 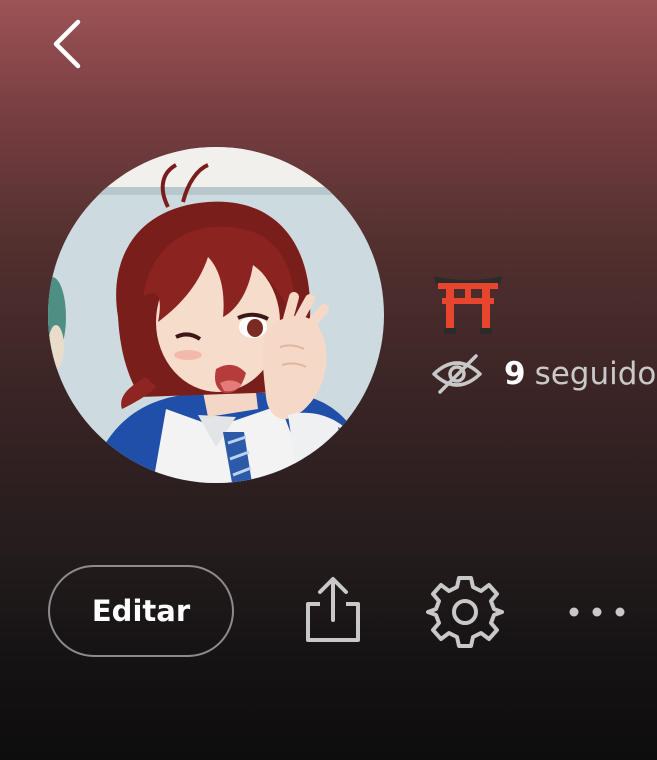 I want to click on edit-profile-button: Editar, so click(x=141, y=611).